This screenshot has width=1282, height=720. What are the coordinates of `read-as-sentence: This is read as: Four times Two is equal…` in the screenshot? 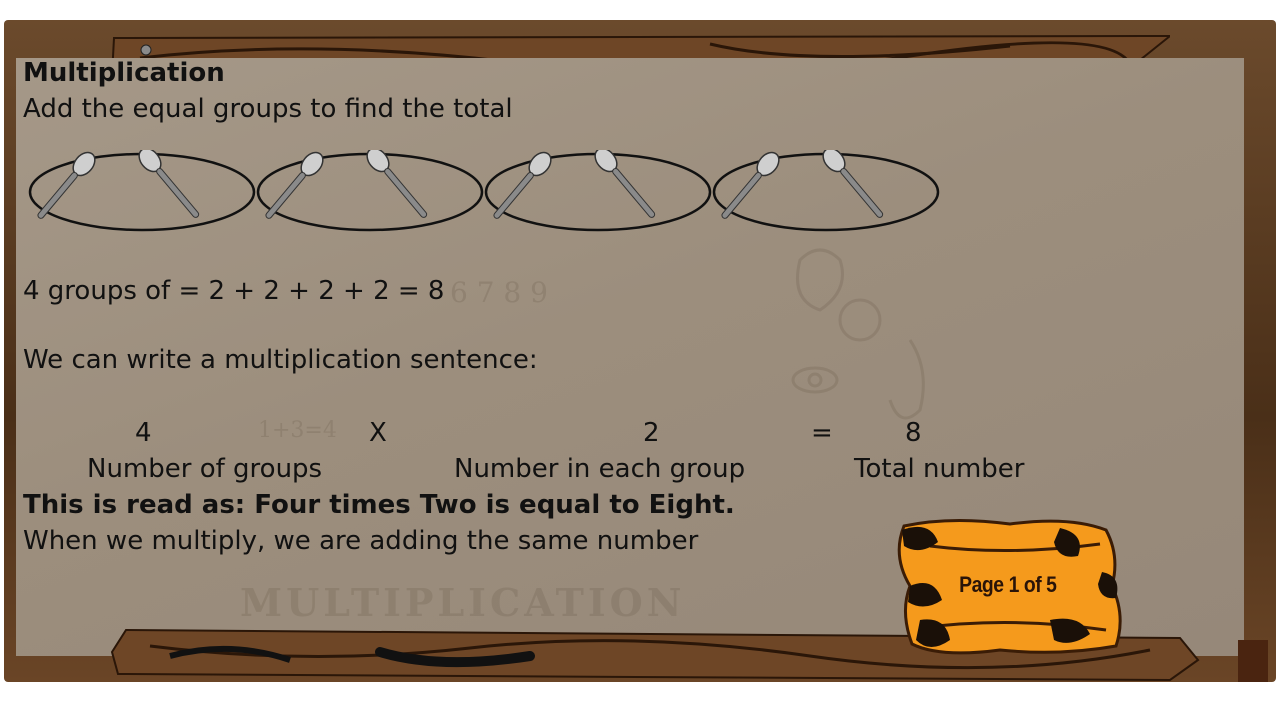 It's located at (379, 505).